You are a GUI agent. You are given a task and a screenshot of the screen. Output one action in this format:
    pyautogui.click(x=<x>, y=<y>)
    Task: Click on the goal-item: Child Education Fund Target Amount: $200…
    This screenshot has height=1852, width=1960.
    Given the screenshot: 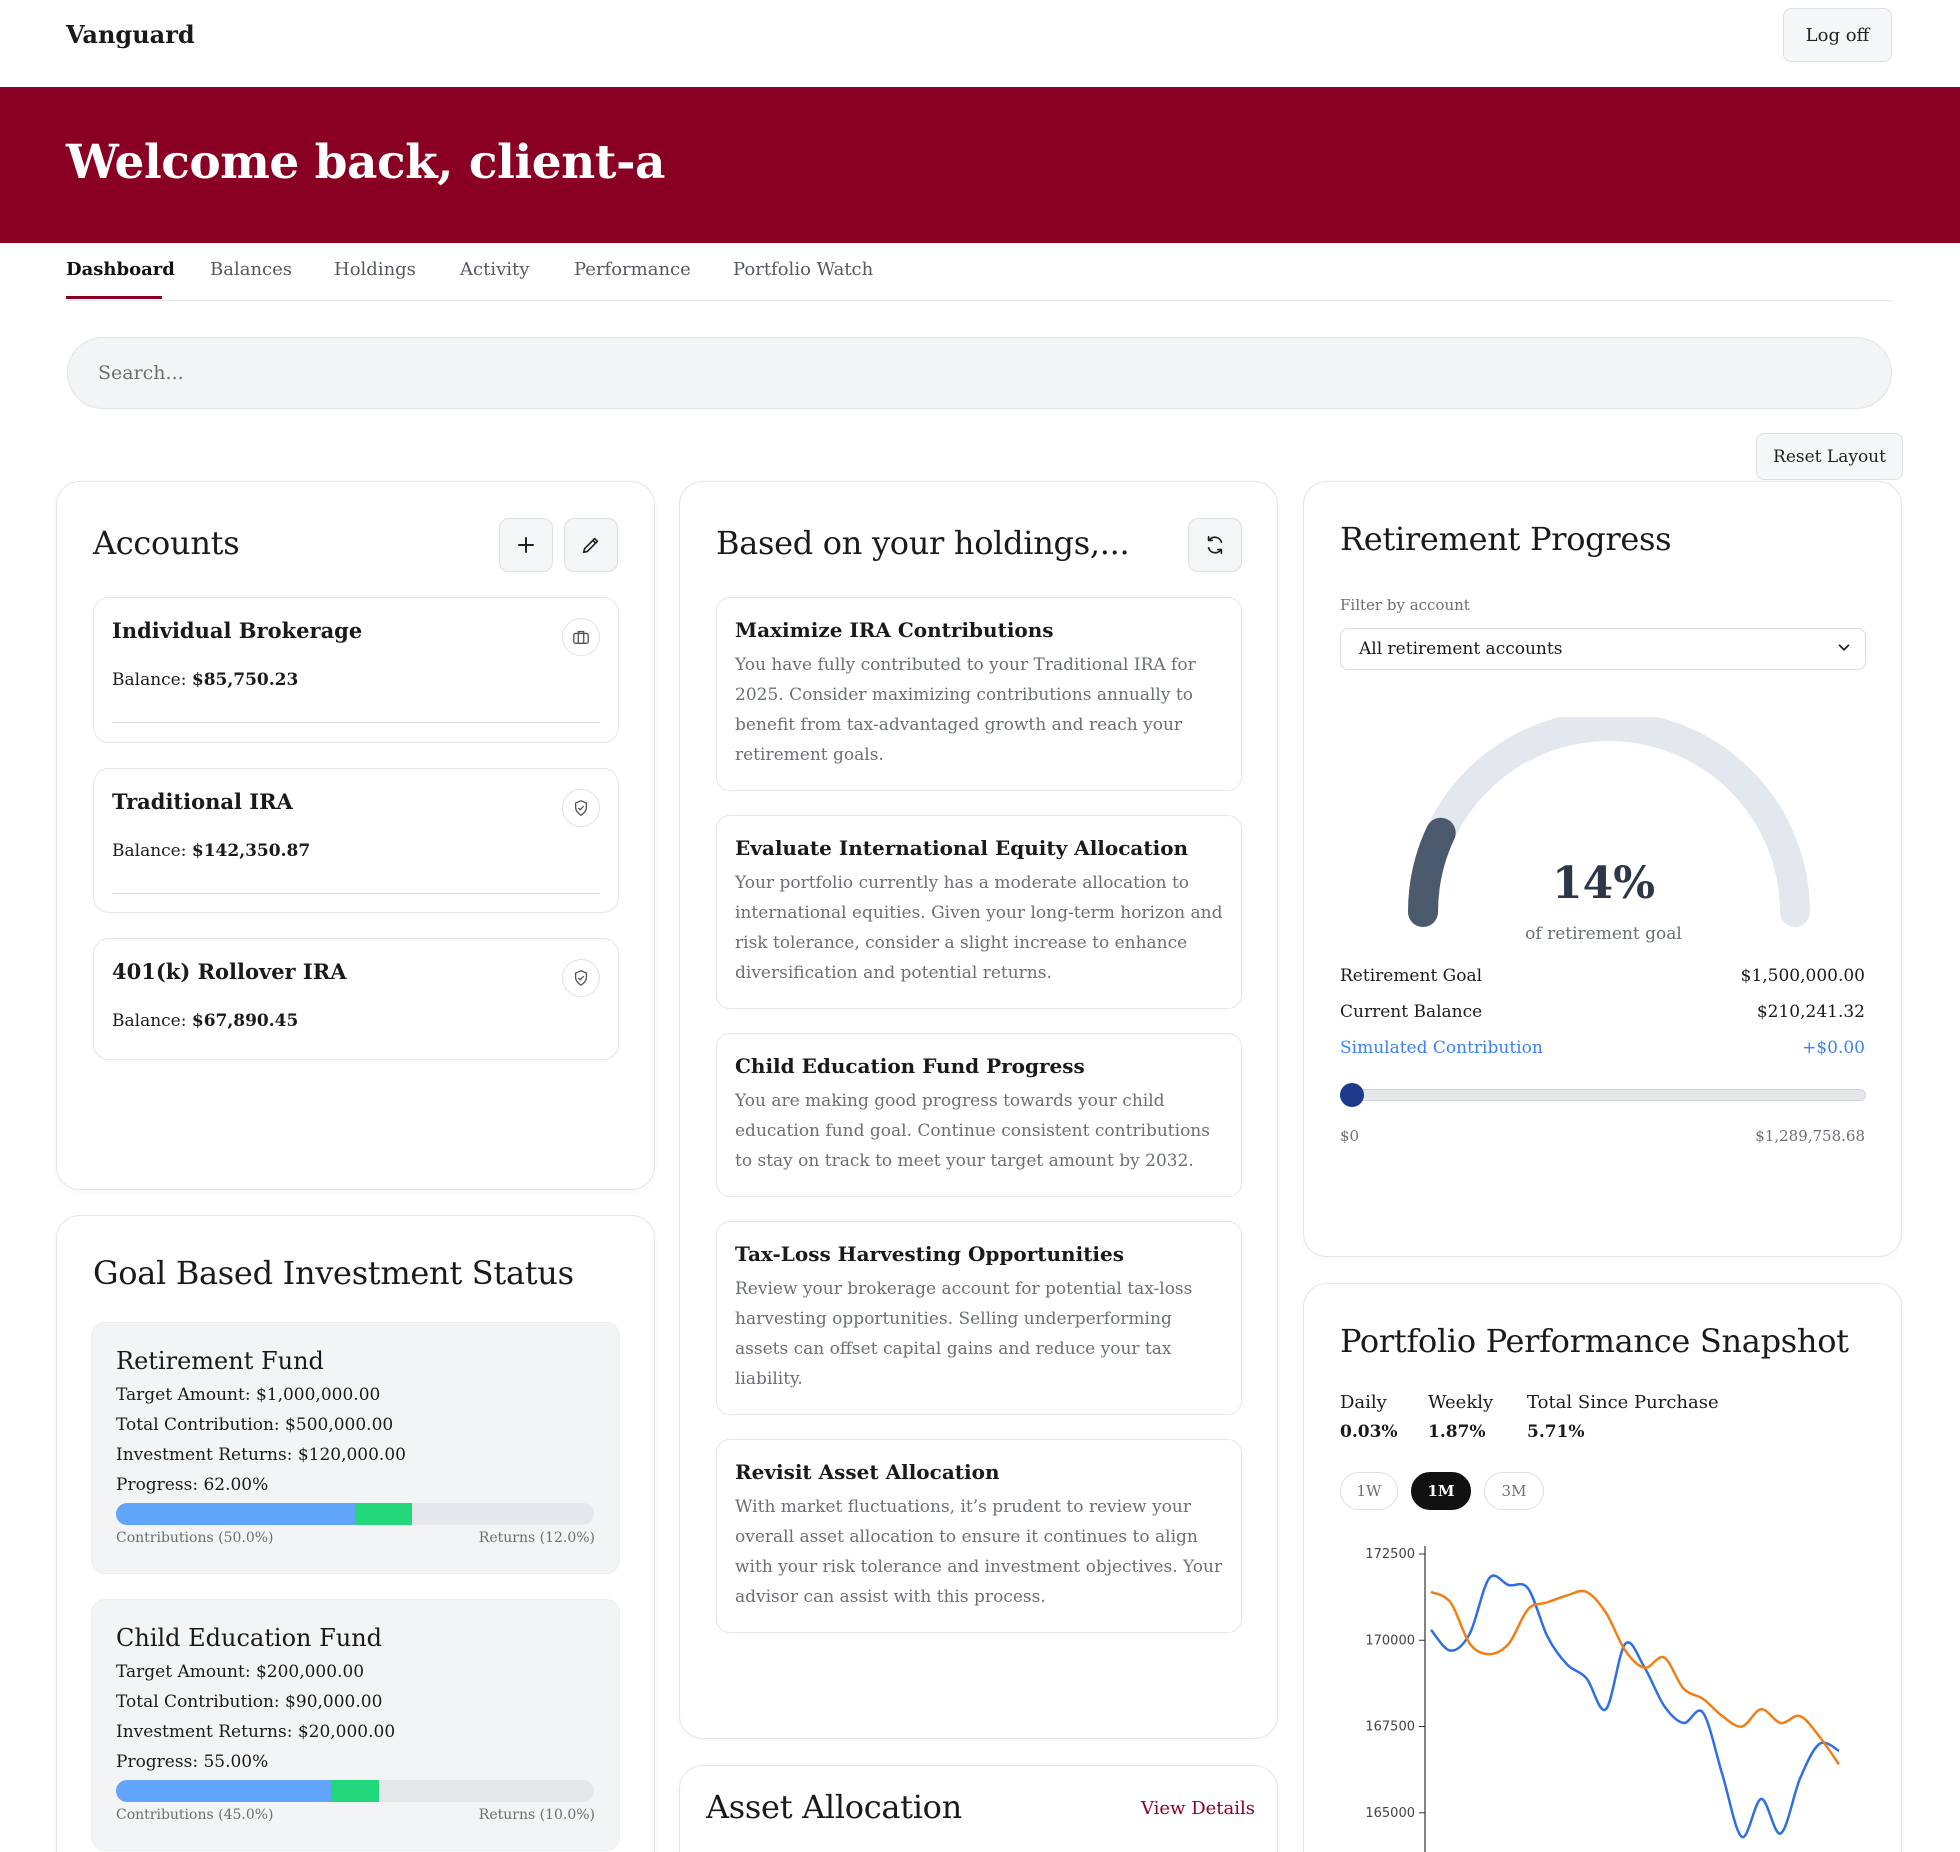 What is the action you would take?
    pyautogui.click(x=355, y=1725)
    